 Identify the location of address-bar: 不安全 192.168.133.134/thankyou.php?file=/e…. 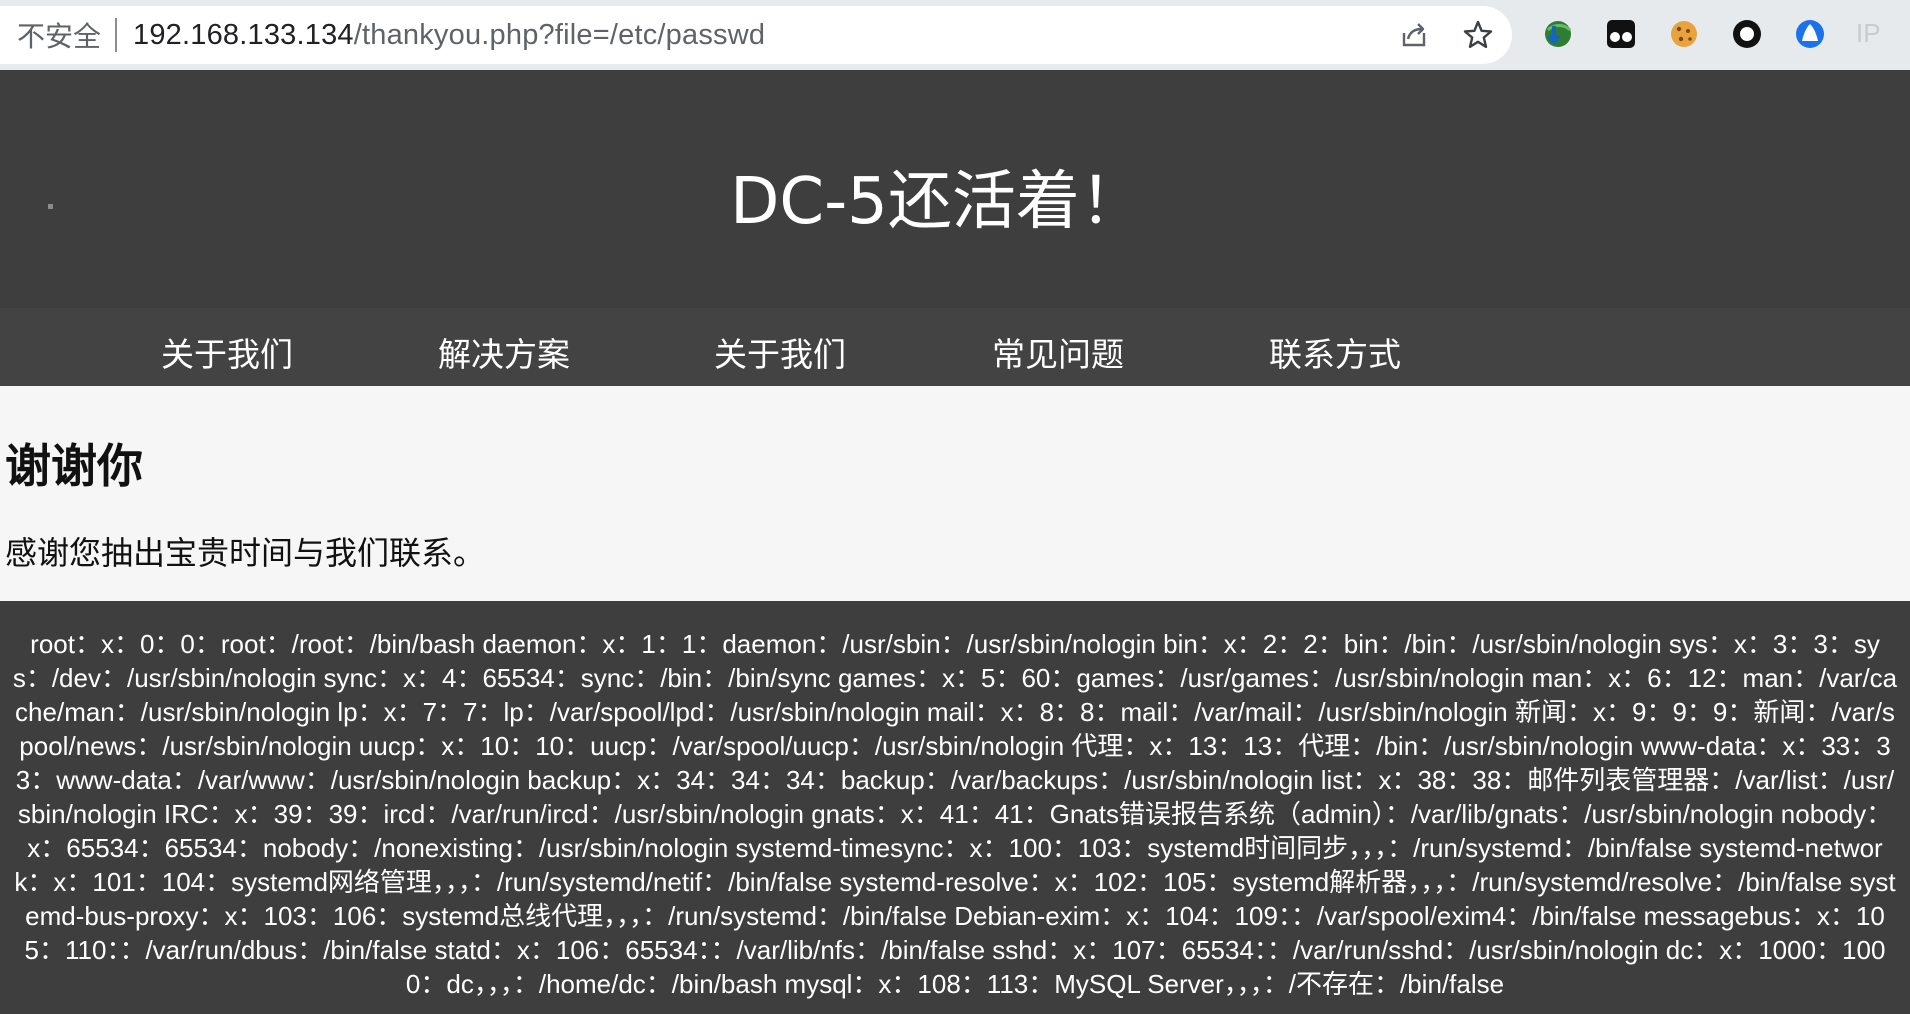
(756, 35).